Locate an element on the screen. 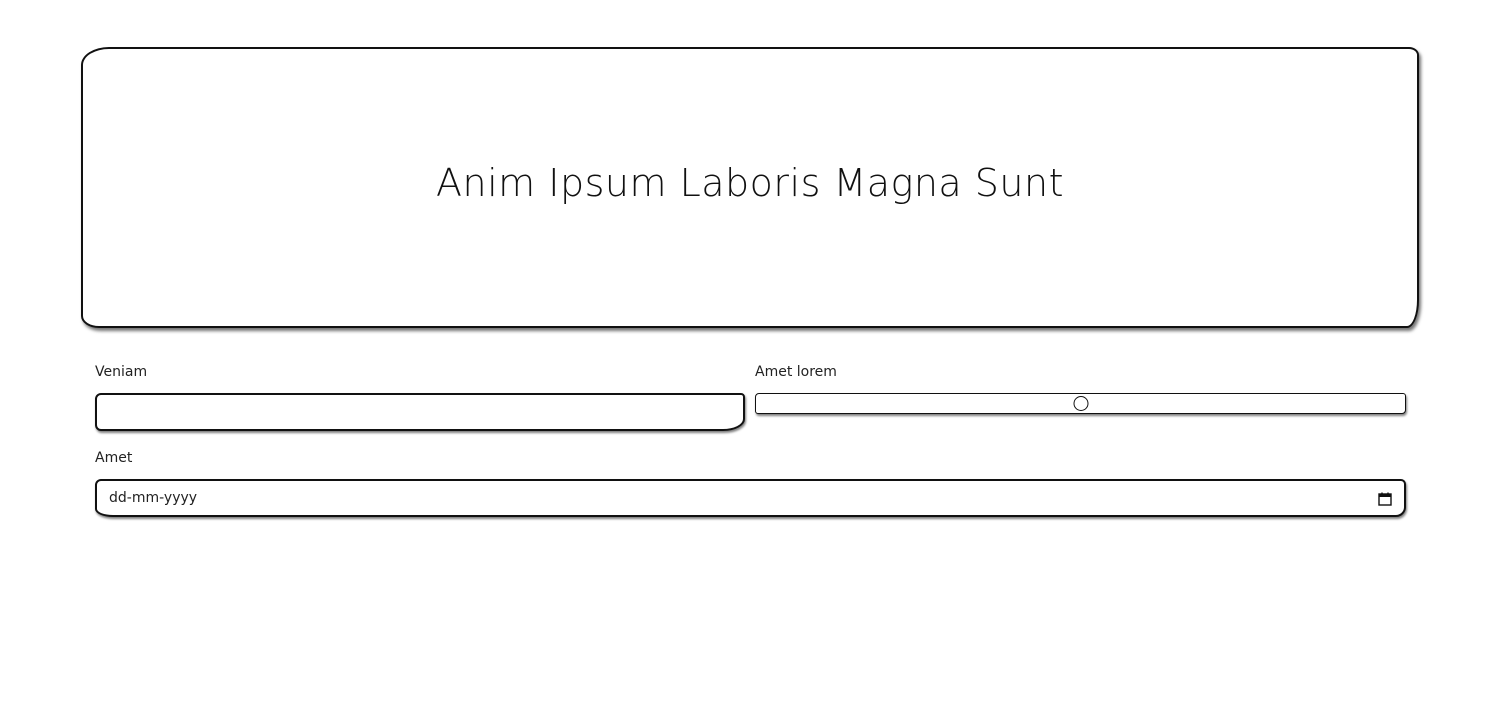 The image size is (1500, 720). slider-thumb is located at coordinates (1080, 403).